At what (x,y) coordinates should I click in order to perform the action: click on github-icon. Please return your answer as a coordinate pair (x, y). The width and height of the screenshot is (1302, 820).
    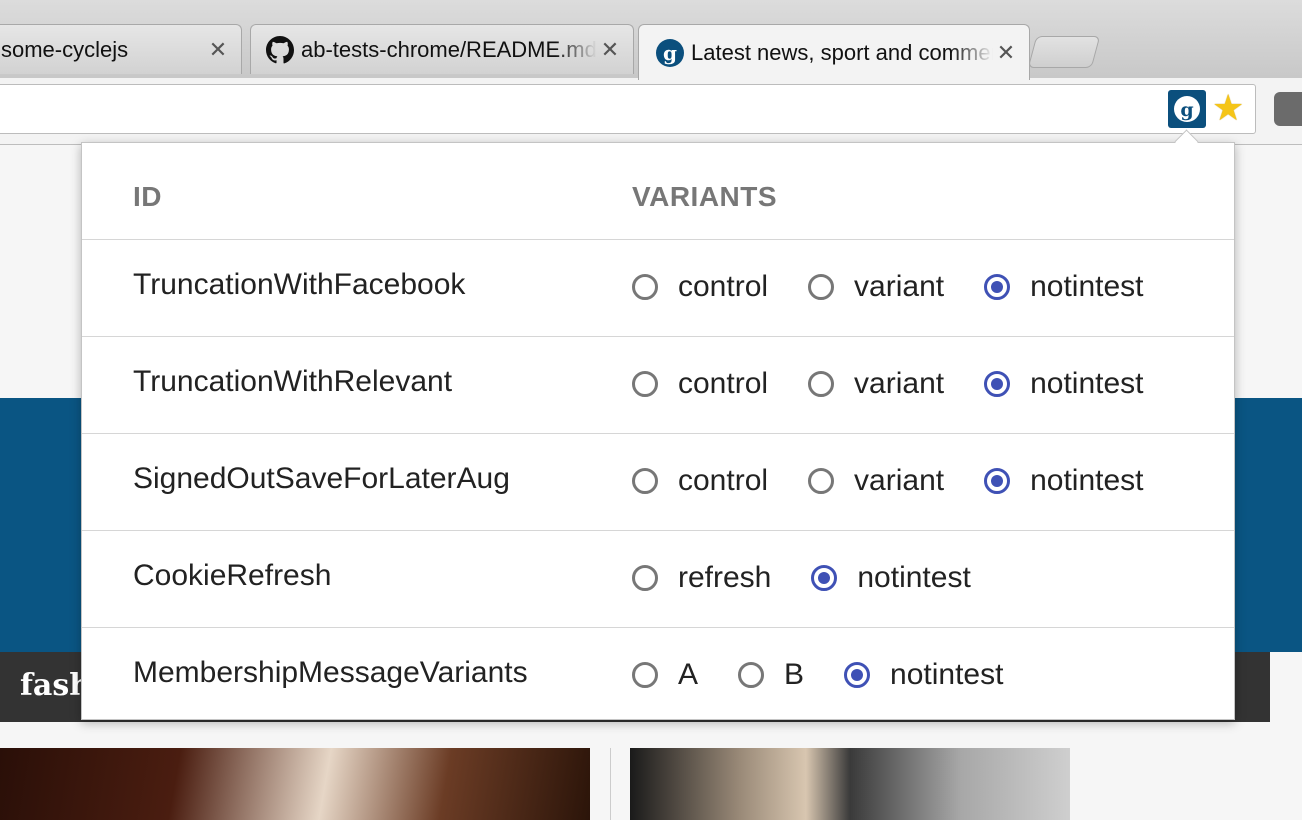
    Looking at the image, I should click on (280, 50).